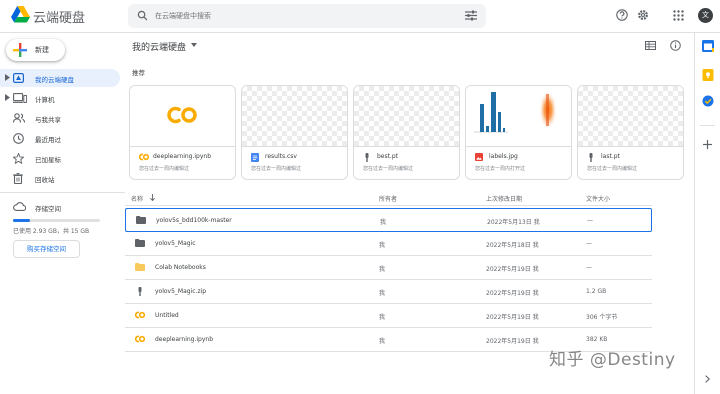  Describe the element at coordinates (643, 15) in the screenshot. I see `settings-gear-icon` at that location.